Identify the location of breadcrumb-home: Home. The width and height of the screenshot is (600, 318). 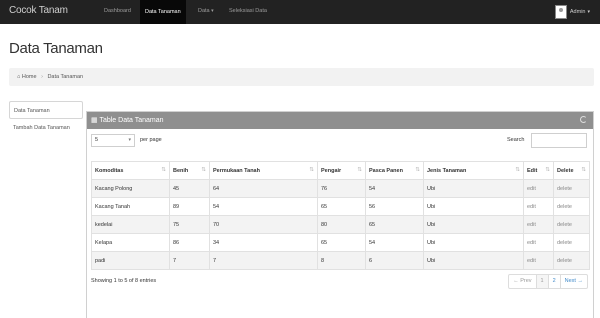
(29, 77).